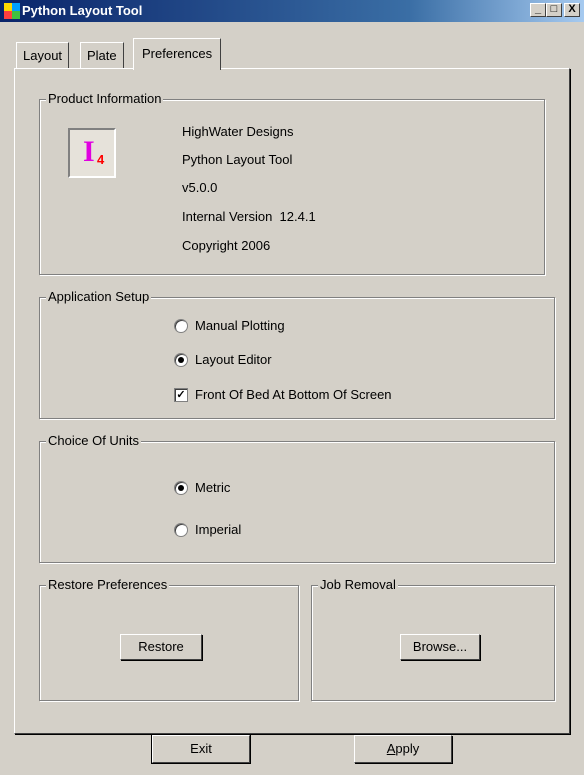  Describe the element at coordinates (238, 131) in the screenshot. I see `company-name: HighWater Designs` at that location.